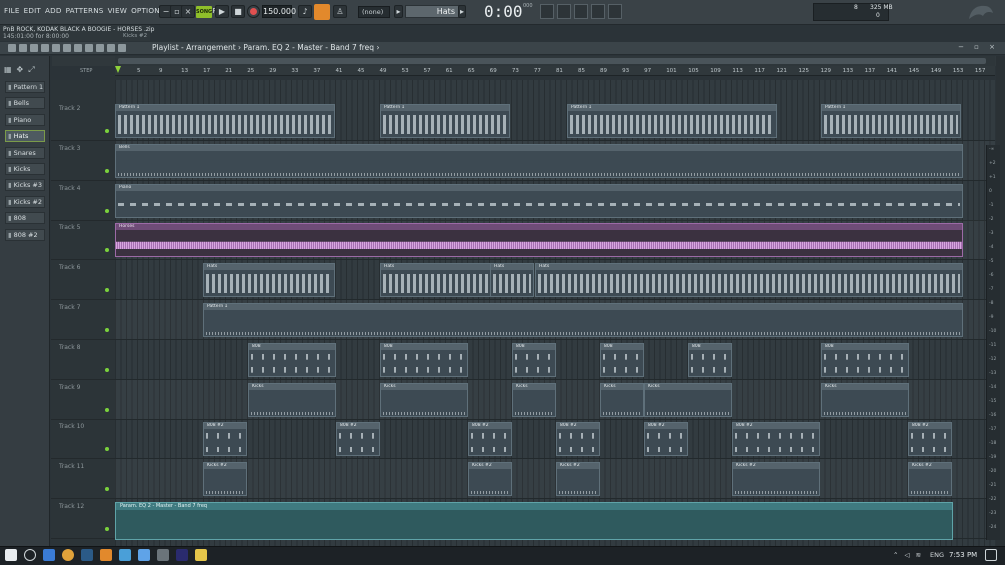 Image resolution: width=1005 pixels, height=565 pixels. What do you see at coordinates (30, 555) in the screenshot?
I see `search-icon` at bounding box center [30, 555].